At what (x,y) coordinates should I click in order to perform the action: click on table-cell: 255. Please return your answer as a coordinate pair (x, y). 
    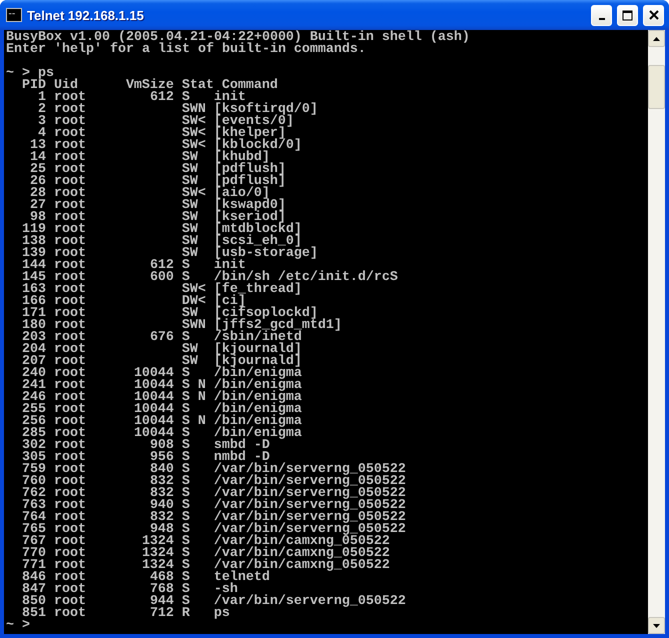
    Looking at the image, I should click on (34, 410).